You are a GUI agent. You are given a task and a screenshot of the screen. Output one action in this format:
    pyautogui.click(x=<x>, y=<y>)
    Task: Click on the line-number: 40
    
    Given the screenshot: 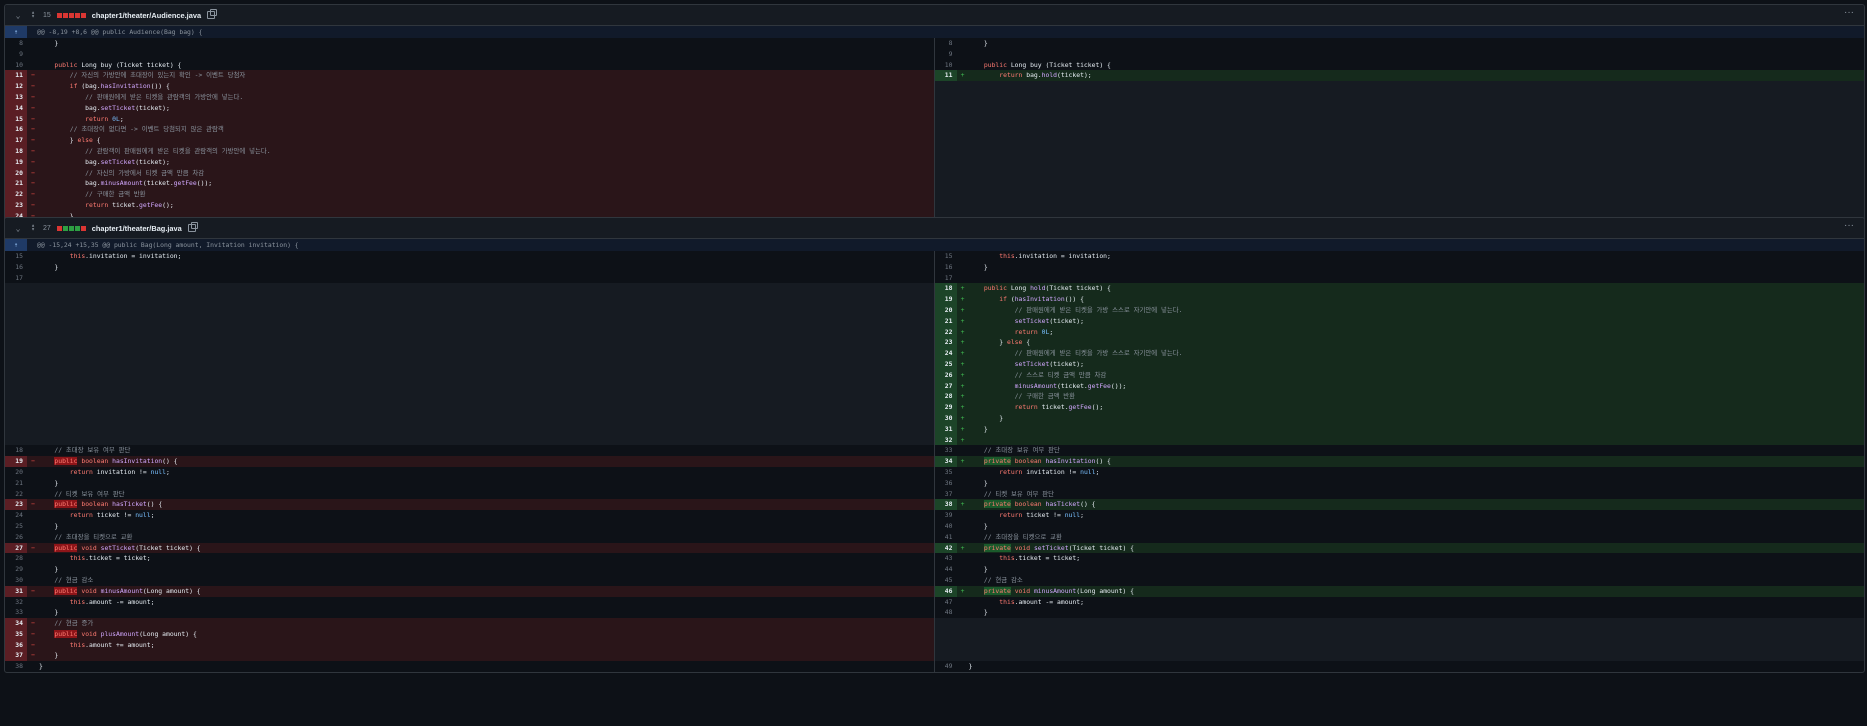 What is the action you would take?
    pyautogui.click(x=946, y=526)
    